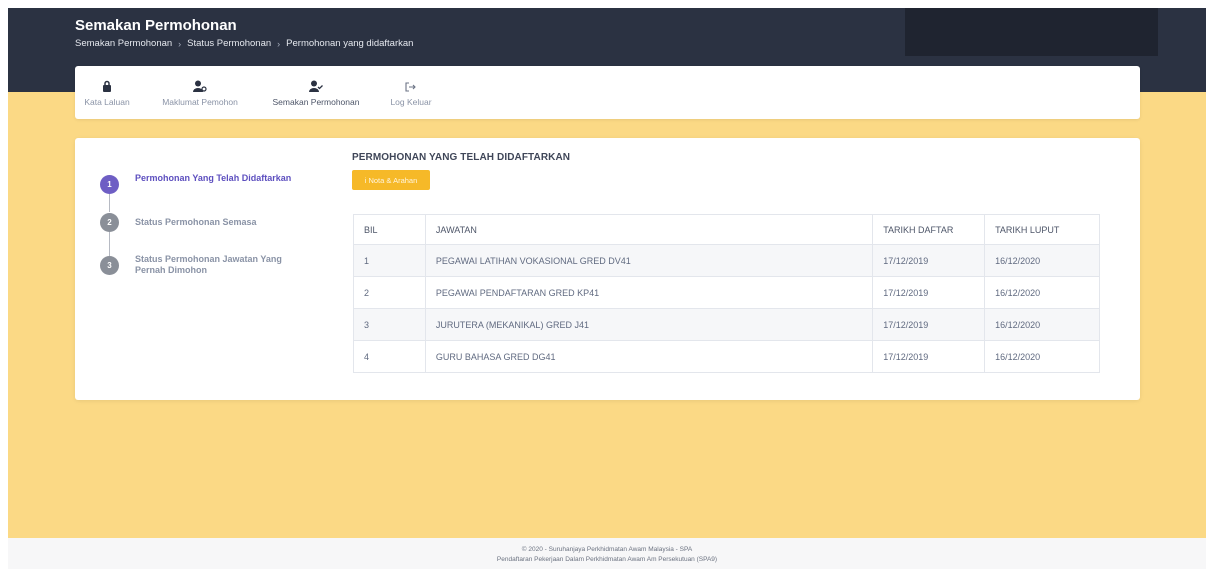 Image resolution: width=1214 pixels, height=569 pixels. What do you see at coordinates (109, 184) in the screenshot?
I see `step-1-badge: 1` at bounding box center [109, 184].